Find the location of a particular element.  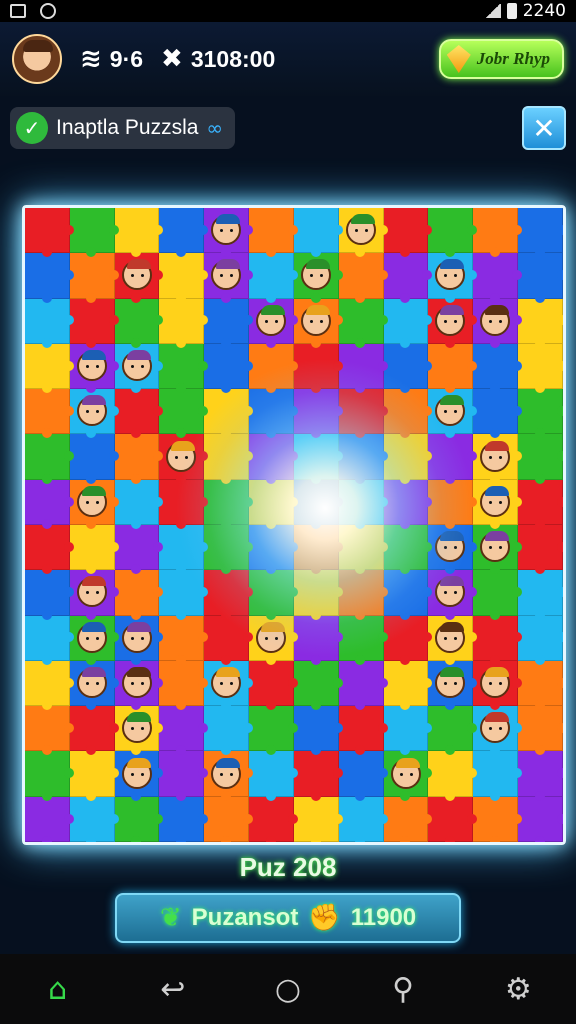

home-icon: ⌂ is located at coordinates (58, 989).